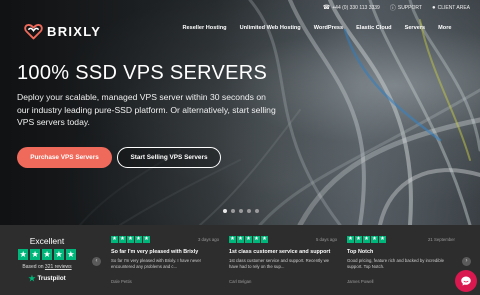  What do you see at coordinates (208, 239) in the screenshot?
I see `review-date: 3 days ago` at bounding box center [208, 239].